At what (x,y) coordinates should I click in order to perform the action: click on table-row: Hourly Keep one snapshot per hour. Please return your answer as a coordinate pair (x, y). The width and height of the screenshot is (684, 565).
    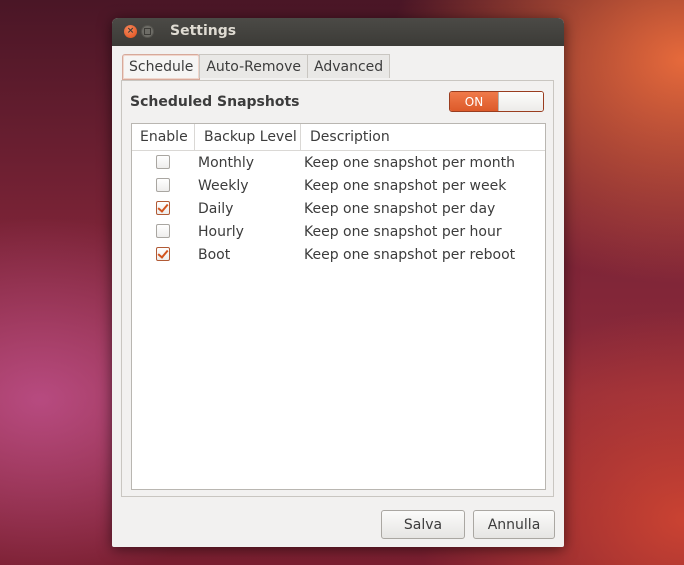
    Looking at the image, I should click on (338, 231).